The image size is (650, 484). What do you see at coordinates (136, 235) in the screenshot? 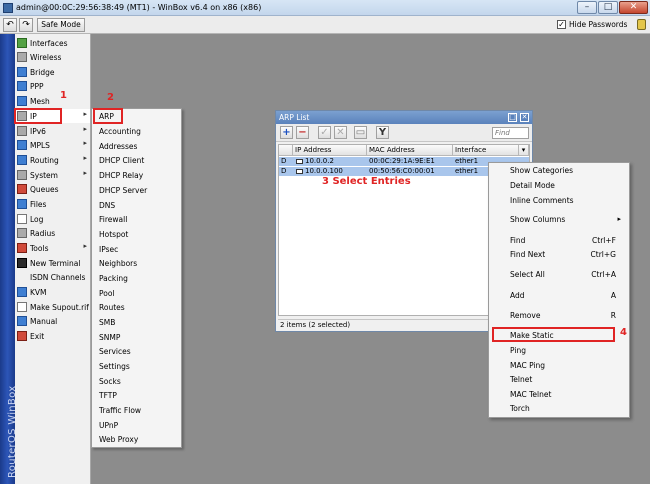
I see `submenu-item-hotspot: Hotspot` at bounding box center [136, 235].